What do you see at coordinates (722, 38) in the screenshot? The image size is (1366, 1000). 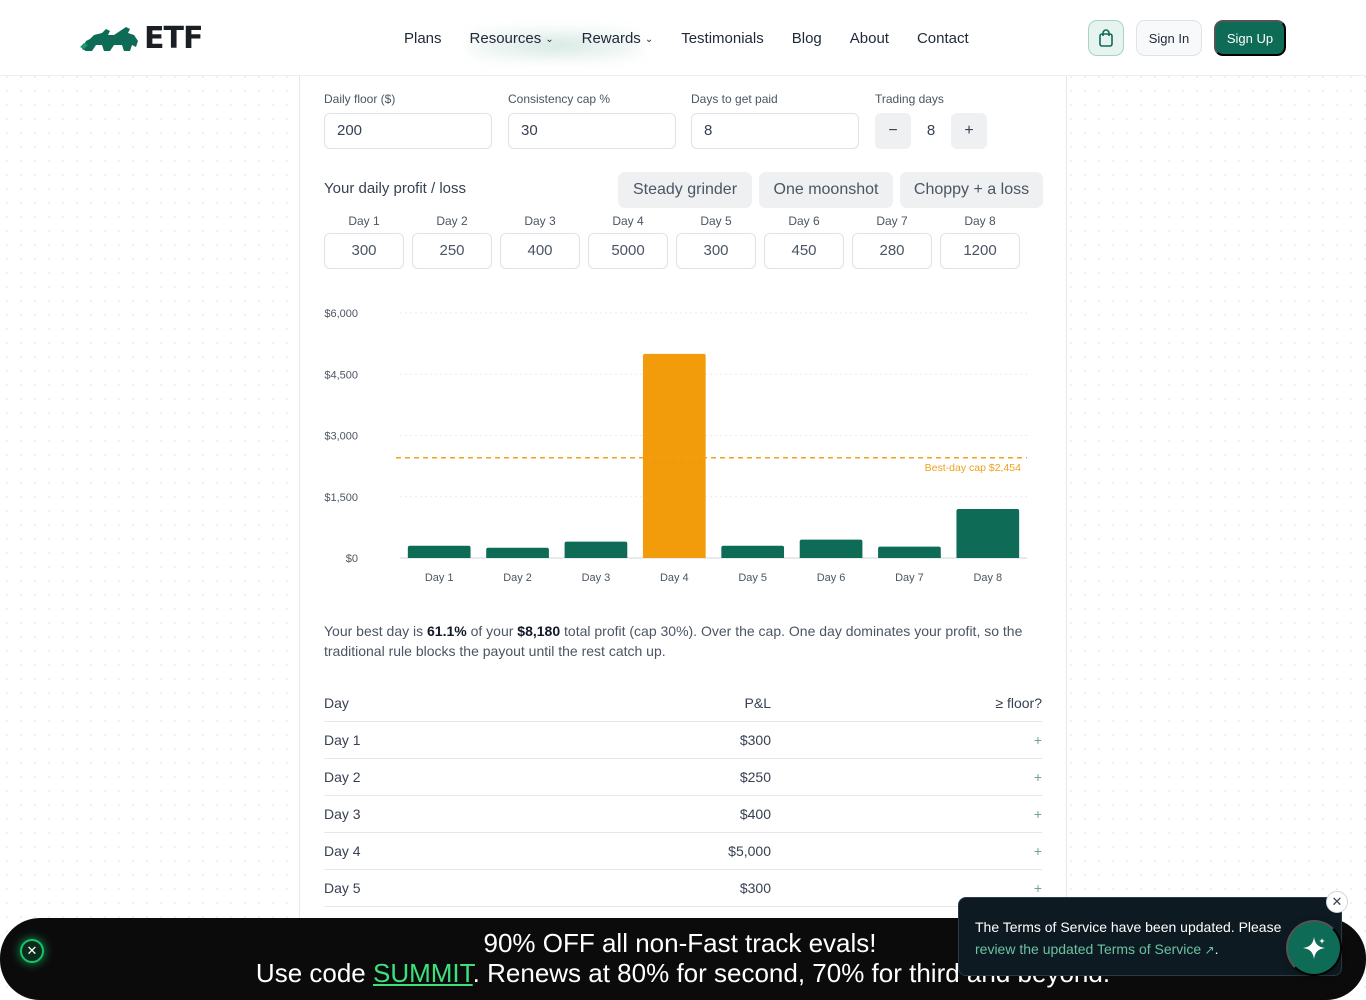 I see `nav-link-testimonials: Testimonials` at bounding box center [722, 38].